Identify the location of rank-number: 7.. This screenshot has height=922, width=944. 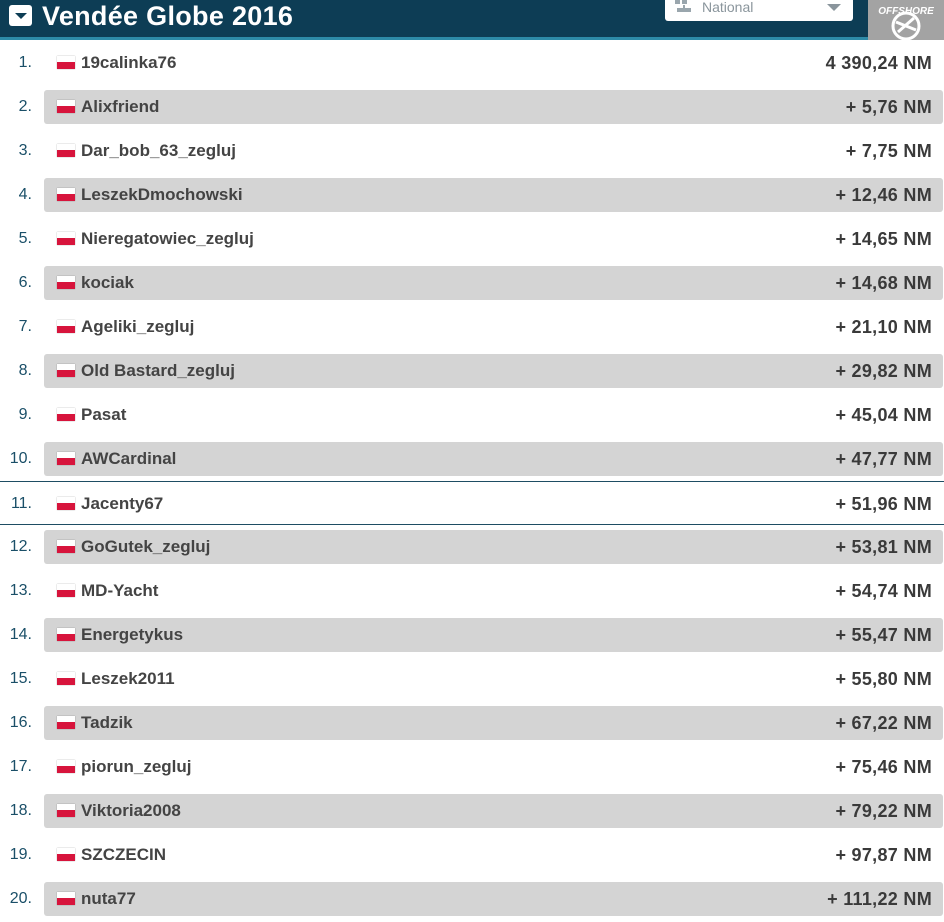
(25, 326).